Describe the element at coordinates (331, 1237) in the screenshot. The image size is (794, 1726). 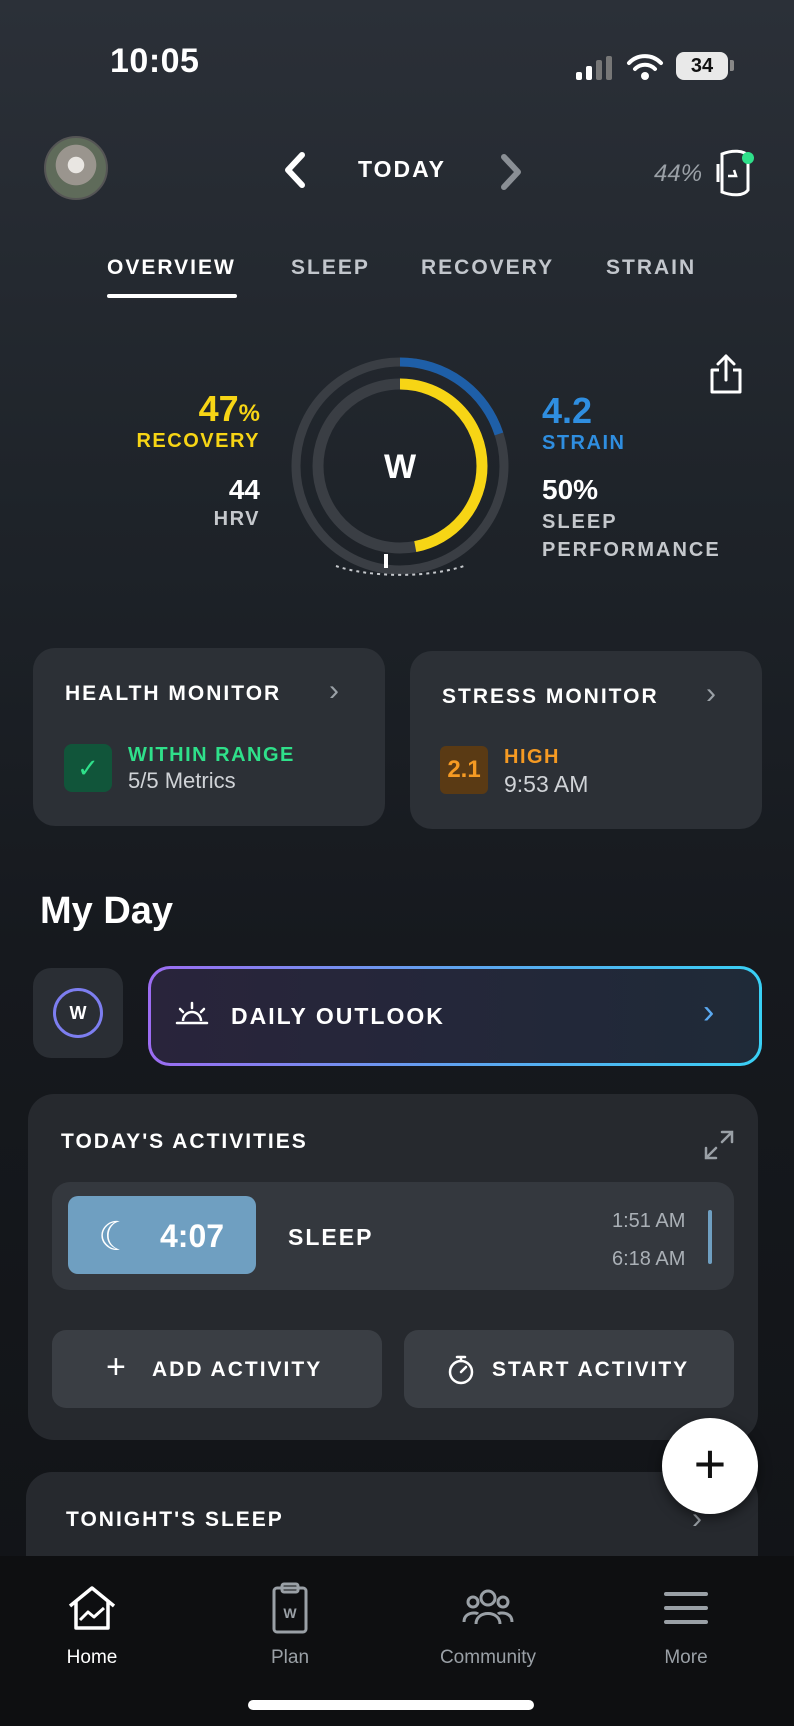
I see `activity-name: SLEEP` at that location.